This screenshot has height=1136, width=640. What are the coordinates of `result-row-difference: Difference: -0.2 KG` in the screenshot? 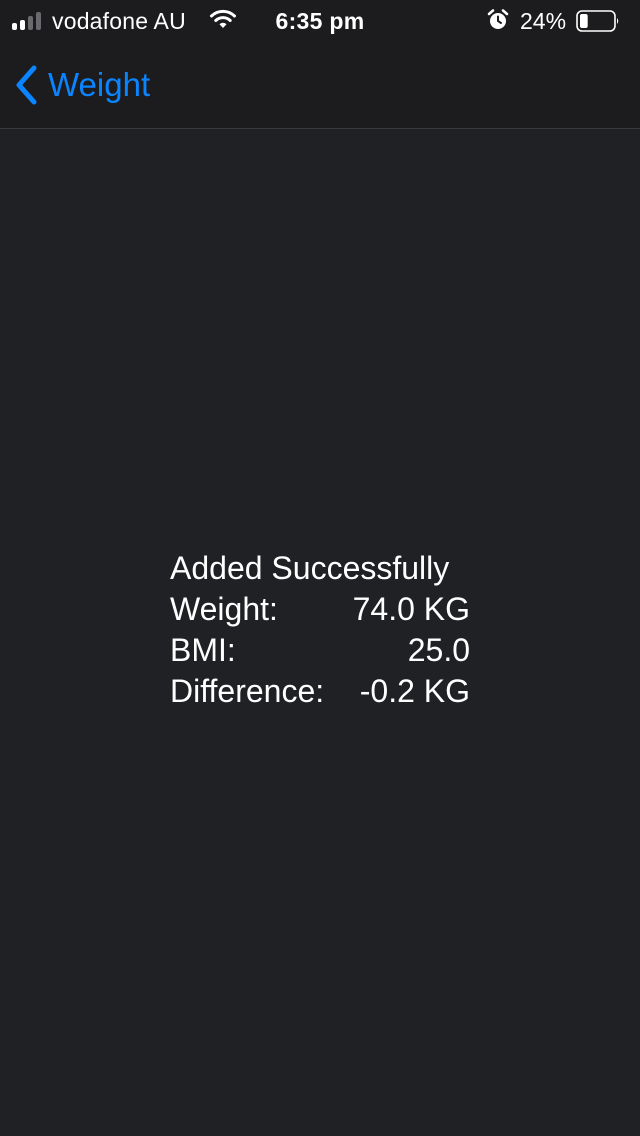 It's located at (320, 691).